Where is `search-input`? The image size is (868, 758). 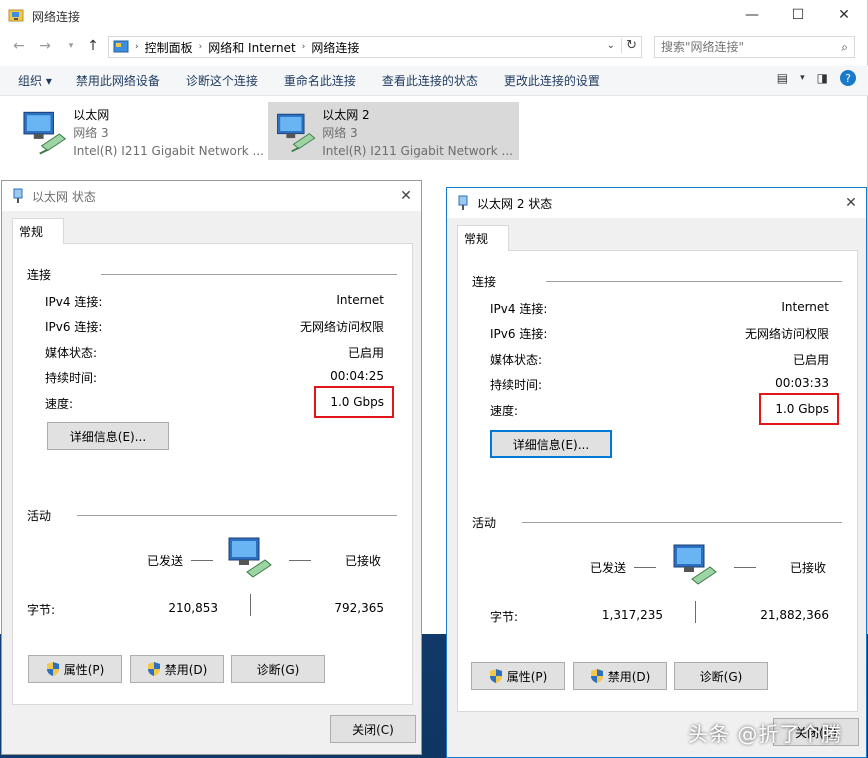 search-input is located at coordinates (741, 47).